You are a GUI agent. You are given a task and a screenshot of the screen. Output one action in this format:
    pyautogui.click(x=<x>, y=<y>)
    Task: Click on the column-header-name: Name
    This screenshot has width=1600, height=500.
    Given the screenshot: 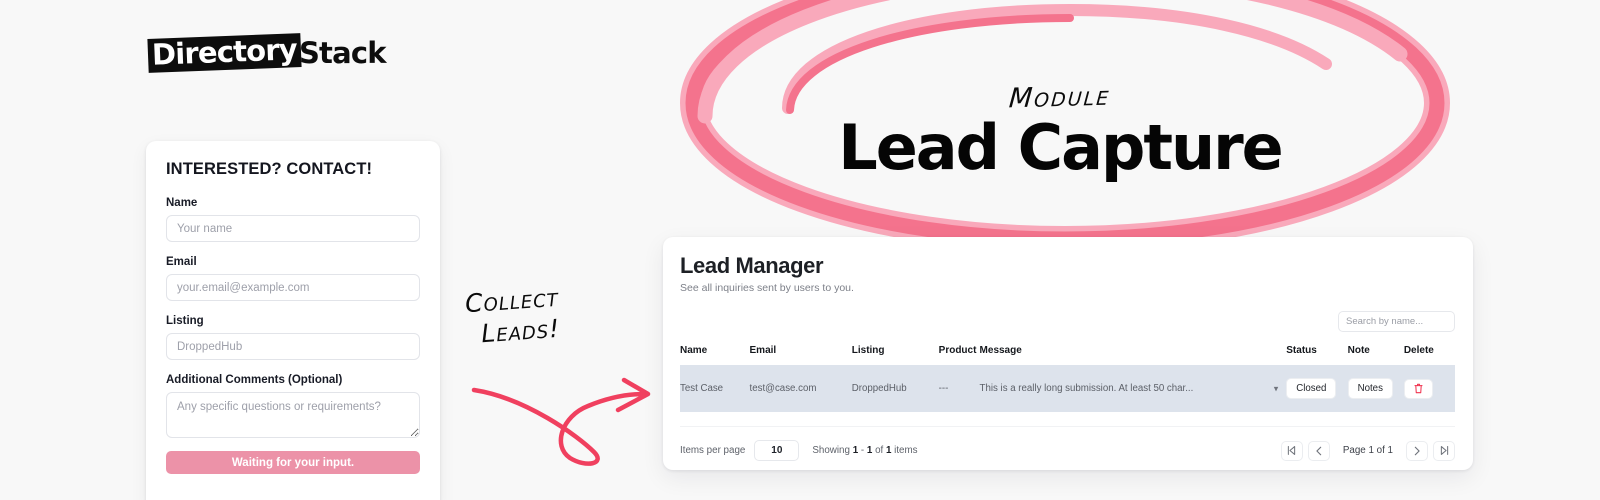 What is the action you would take?
    pyautogui.click(x=715, y=355)
    